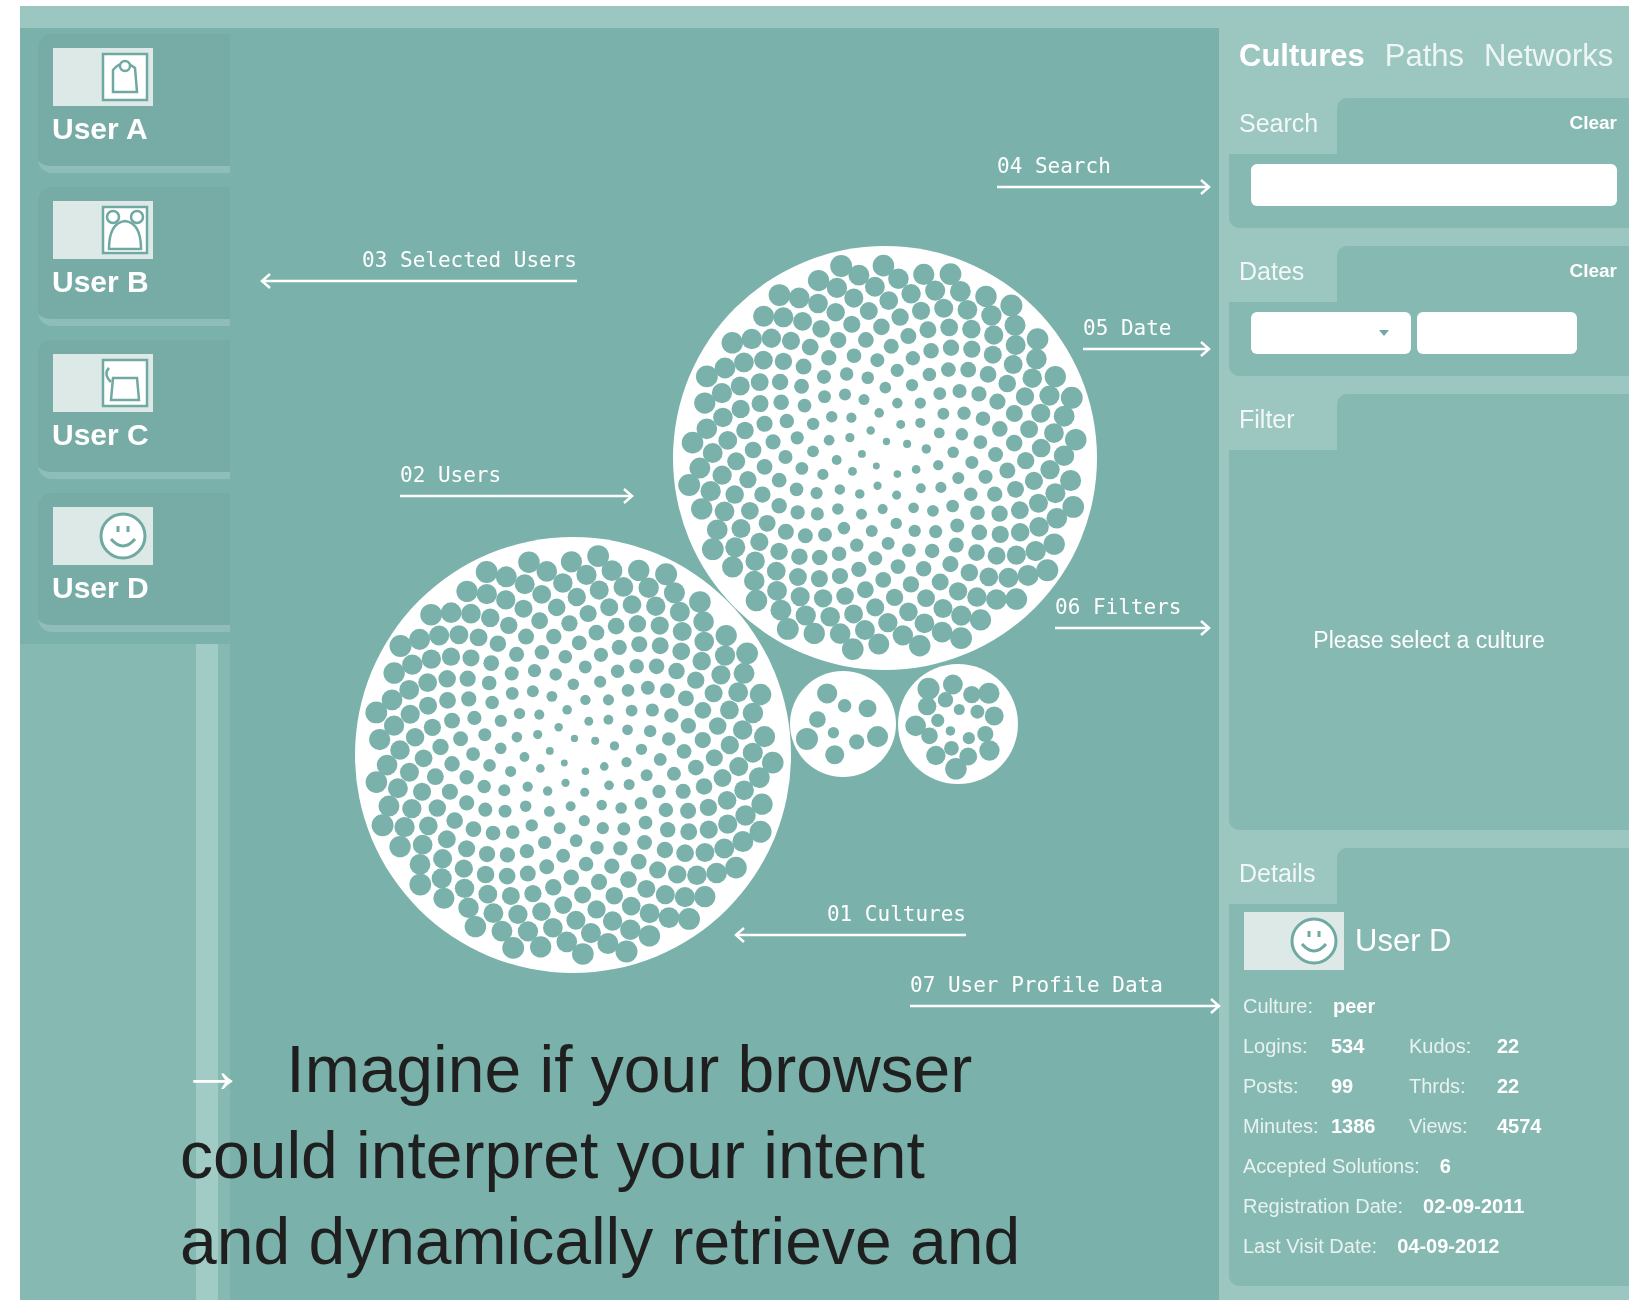 Image resolution: width=1629 pixels, height=1300 pixels. I want to click on field-value: 6, so click(1445, 1166).